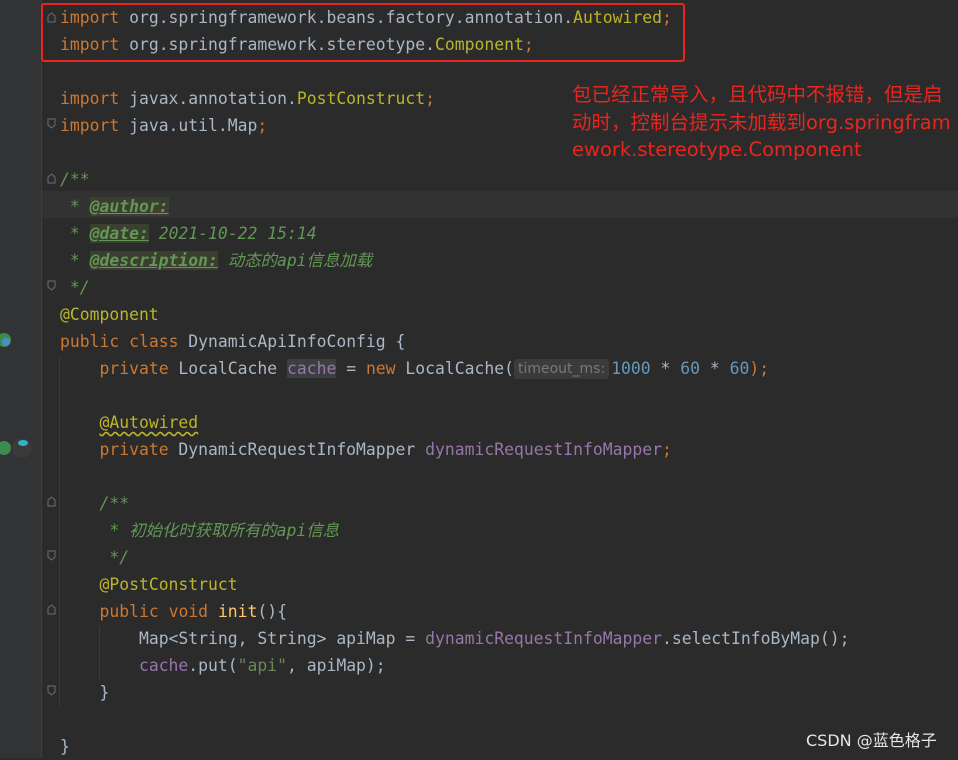 The image size is (958, 760). What do you see at coordinates (233, 341) in the screenshot?
I see `code-line-class-declaration: public class DynamicApiInfoConfig {` at bounding box center [233, 341].